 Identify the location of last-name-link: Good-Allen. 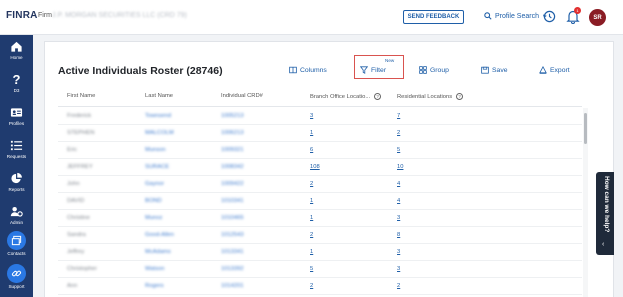
(159, 235).